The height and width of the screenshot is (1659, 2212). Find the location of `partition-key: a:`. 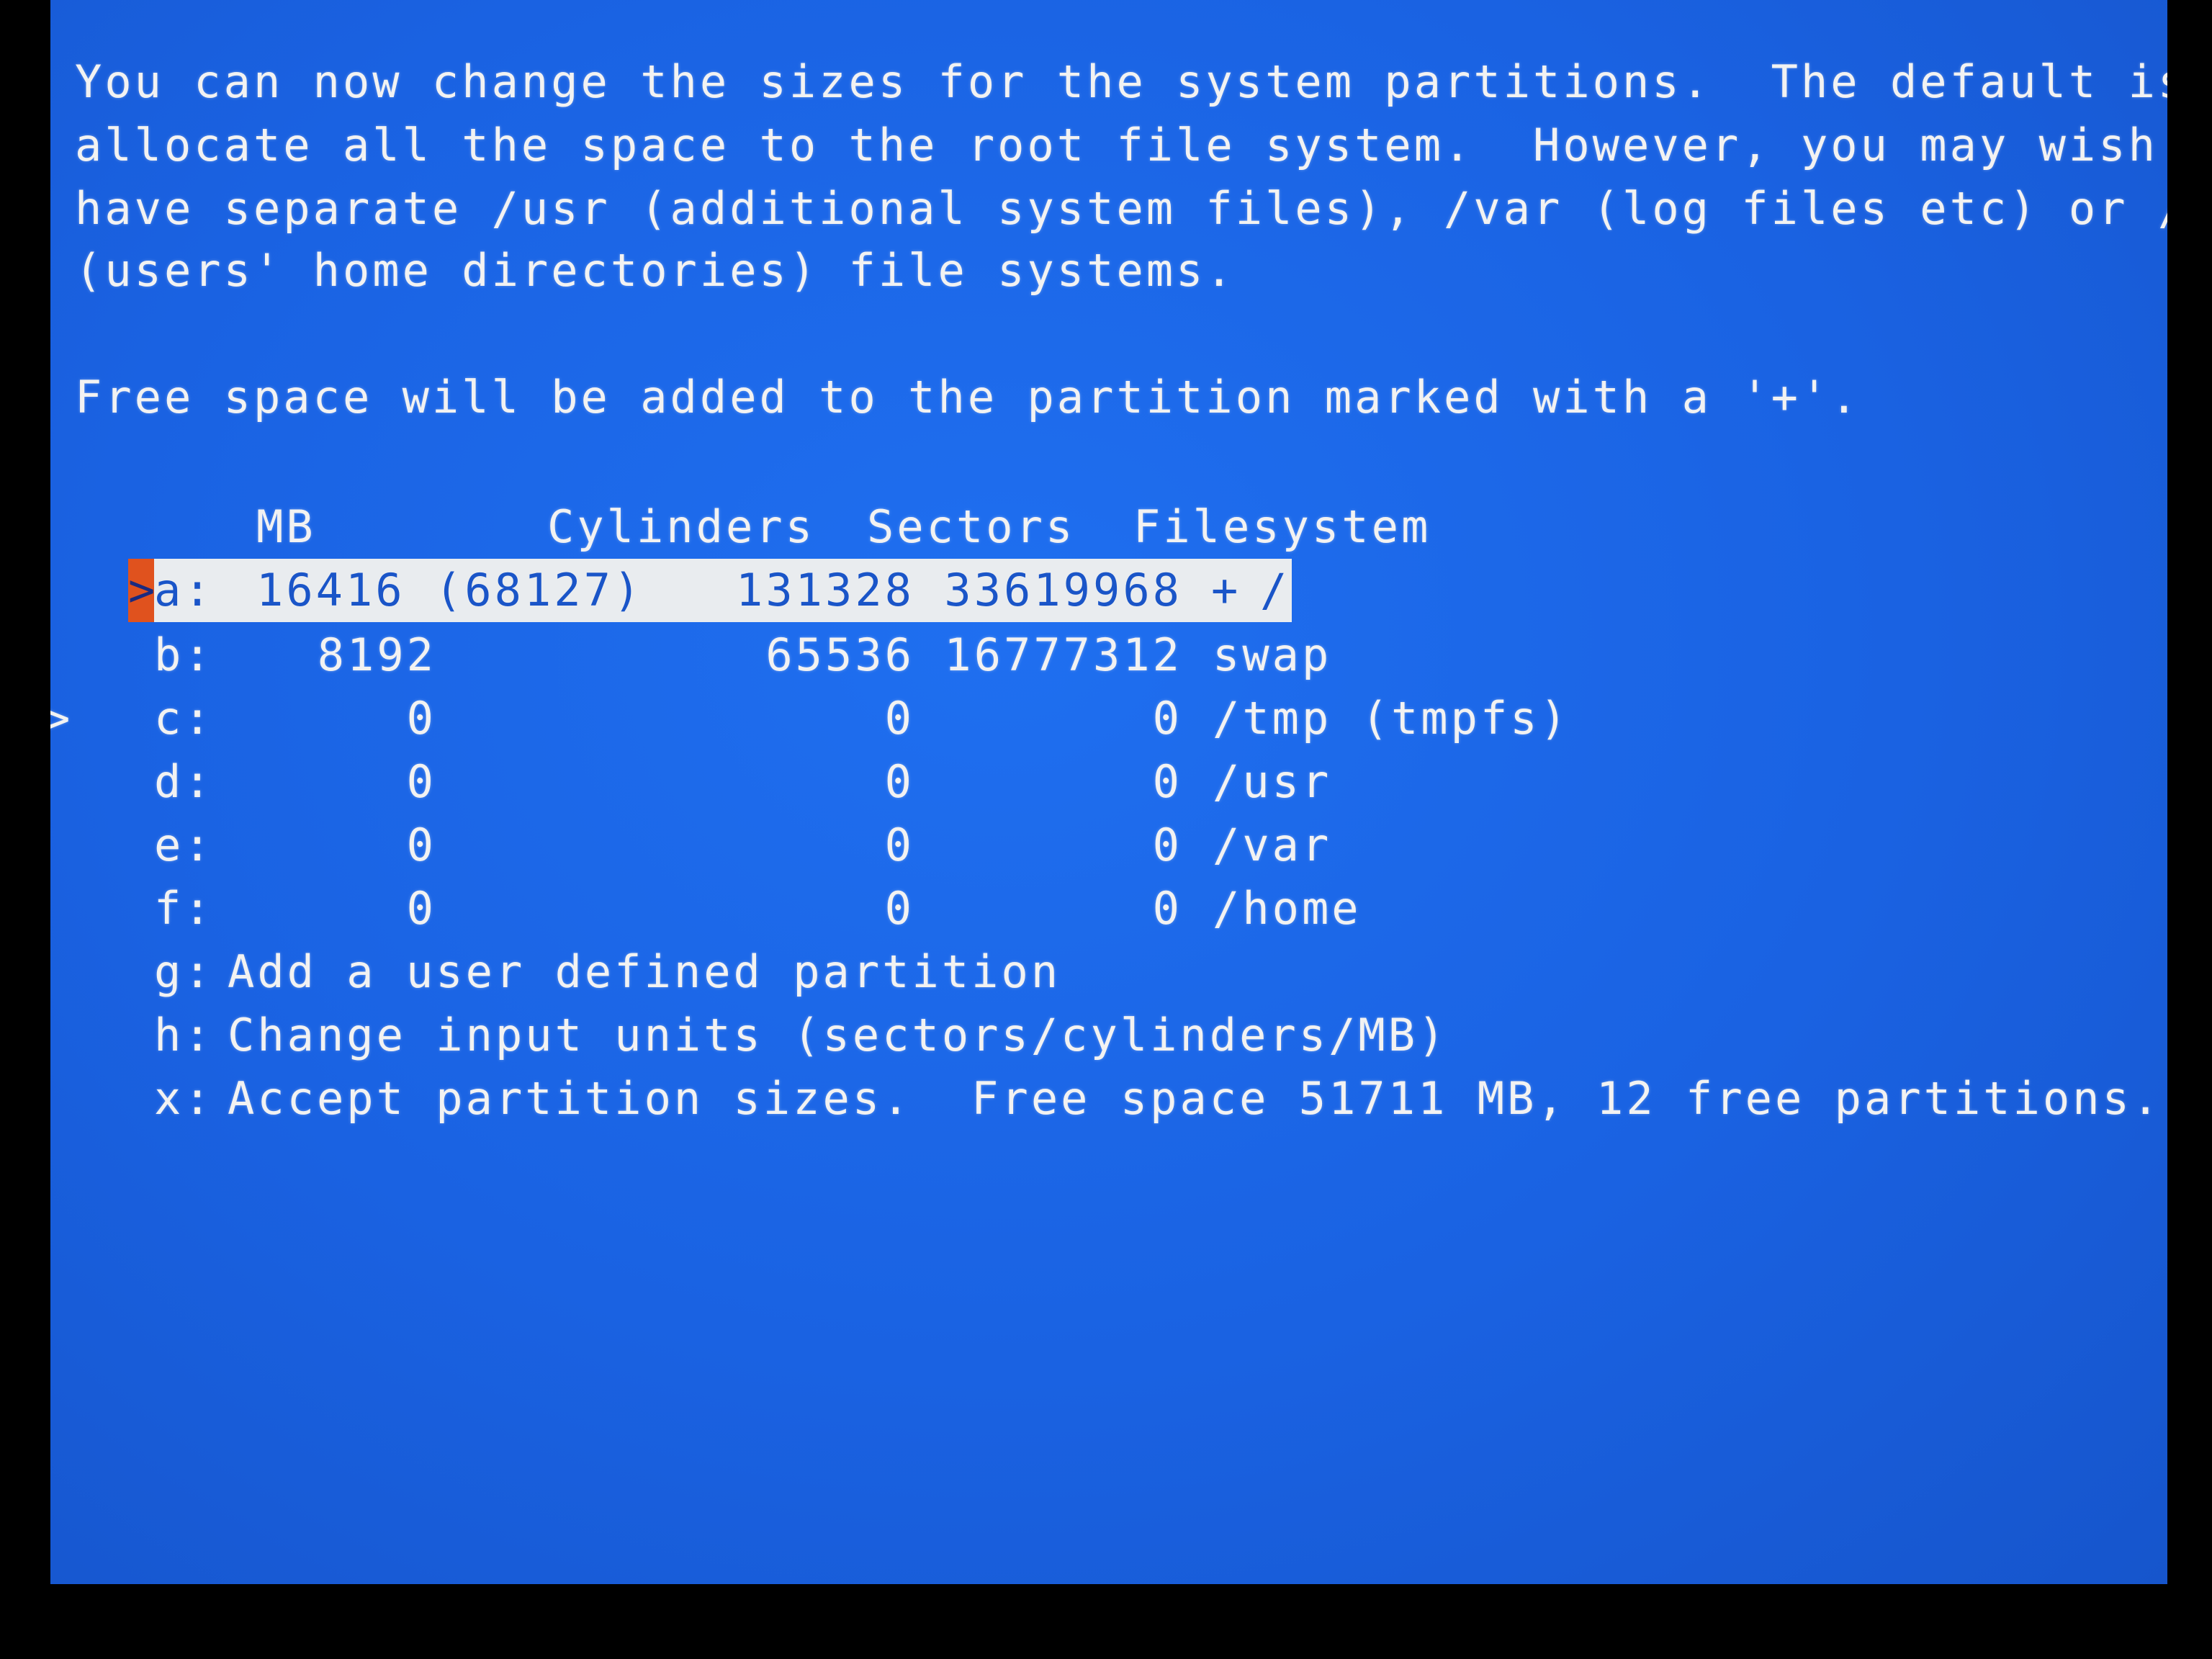

partition-key: a: is located at coordinates (184, 590).